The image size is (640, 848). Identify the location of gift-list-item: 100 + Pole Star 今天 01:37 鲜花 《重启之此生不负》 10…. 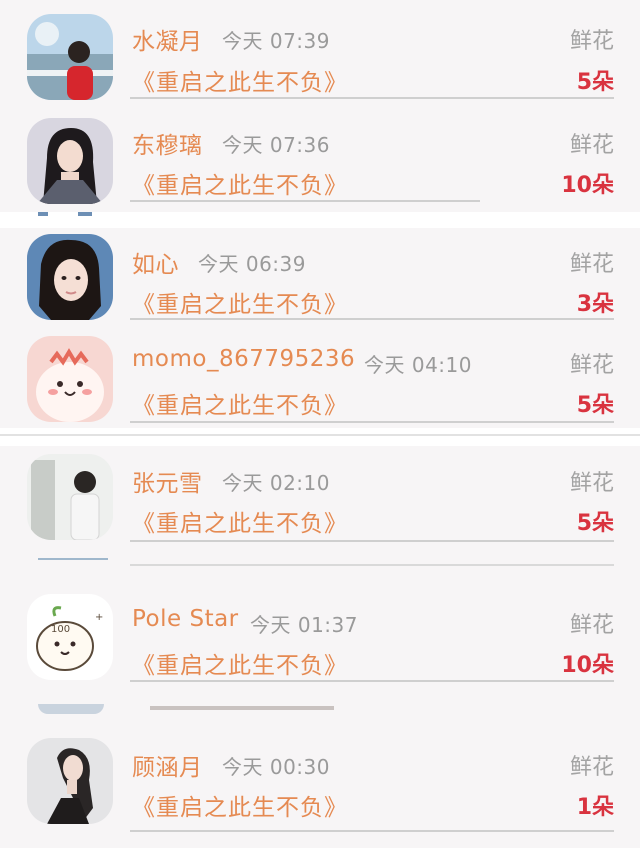
(320, 640).